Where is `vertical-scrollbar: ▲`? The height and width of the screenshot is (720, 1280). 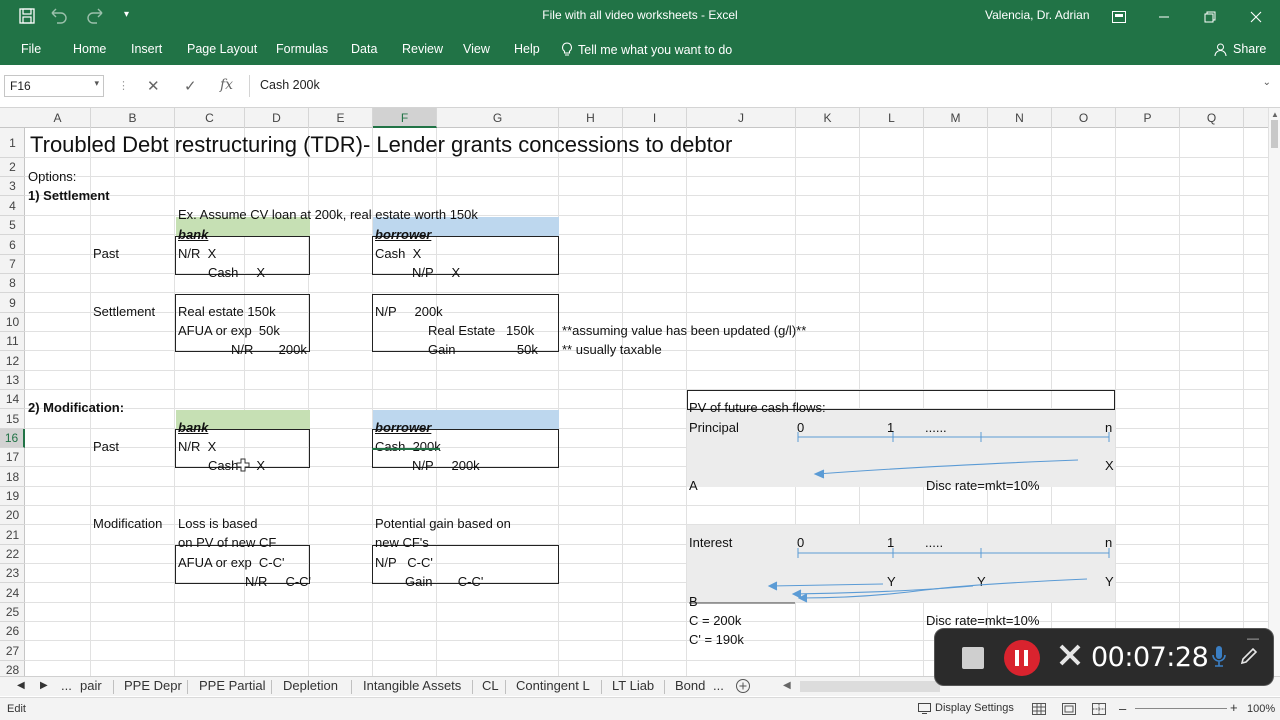 vertical-scrollbar: ▲ is located at coordinates (1274, 392).